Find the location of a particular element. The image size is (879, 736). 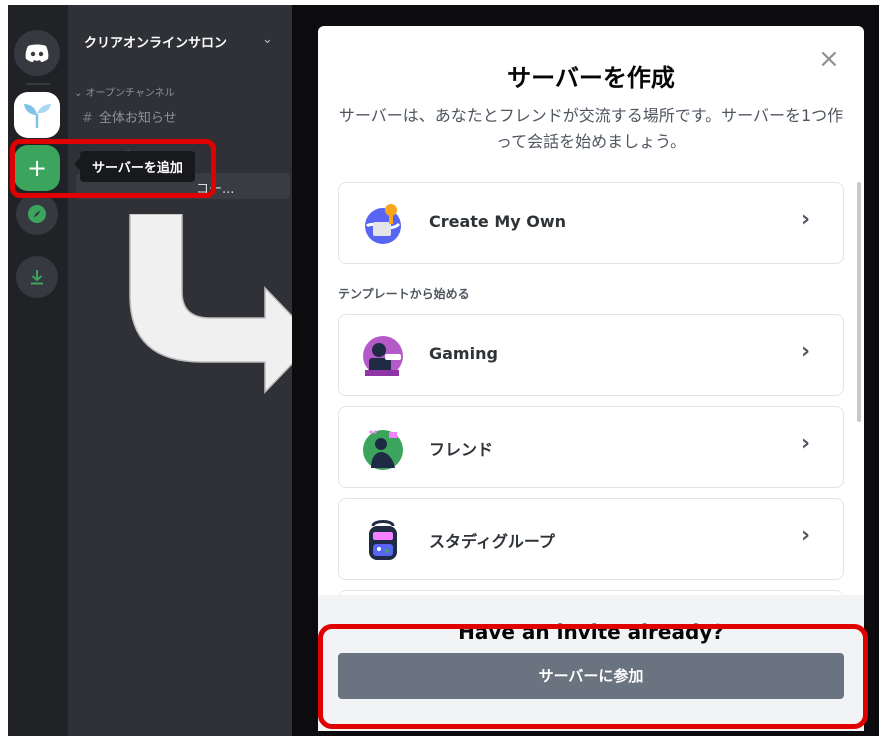

rail-separator is located at coordinates (38, 84).